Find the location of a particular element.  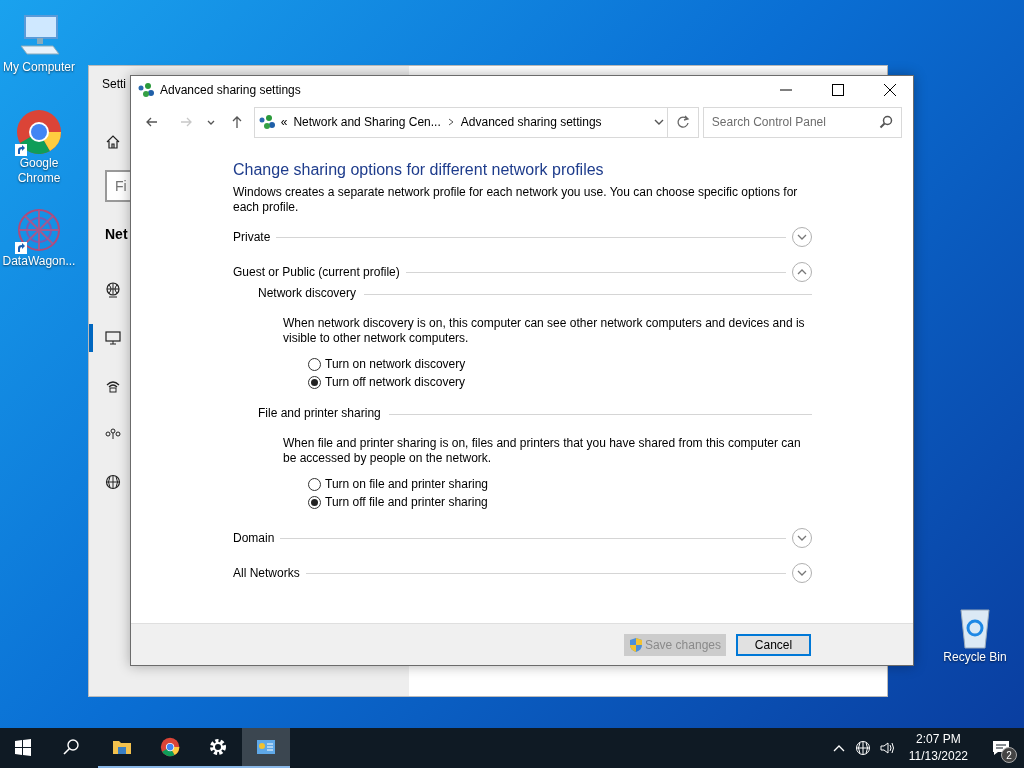

group-title: File and printer sharing is located at coordinates (319, 414).